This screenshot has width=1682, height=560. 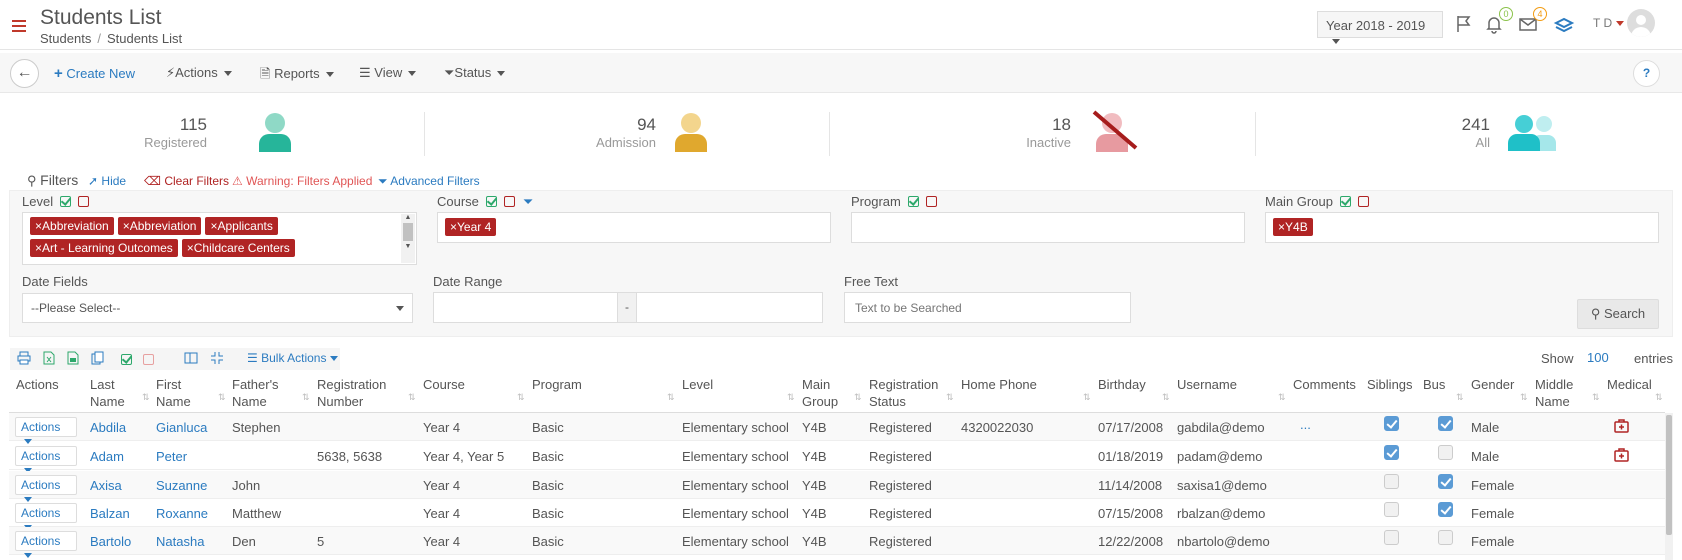 What do you see at coordinates (191, 359) in the screenshot?
I see `columns-icon` at bounding box center [191, 359].